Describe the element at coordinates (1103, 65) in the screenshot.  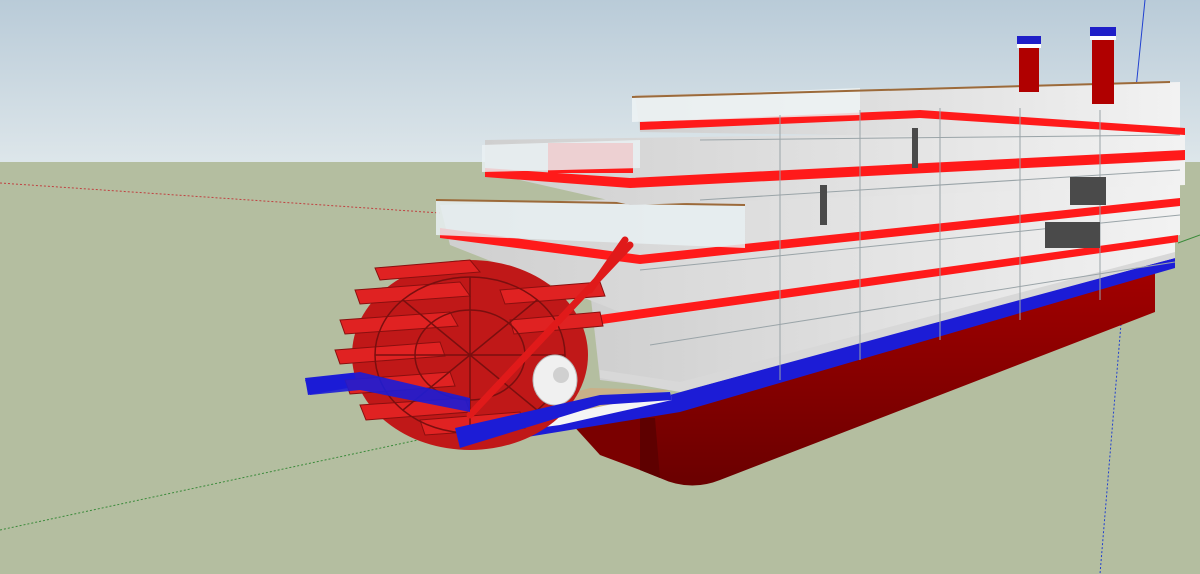
I see `smokestack-right` at that location.